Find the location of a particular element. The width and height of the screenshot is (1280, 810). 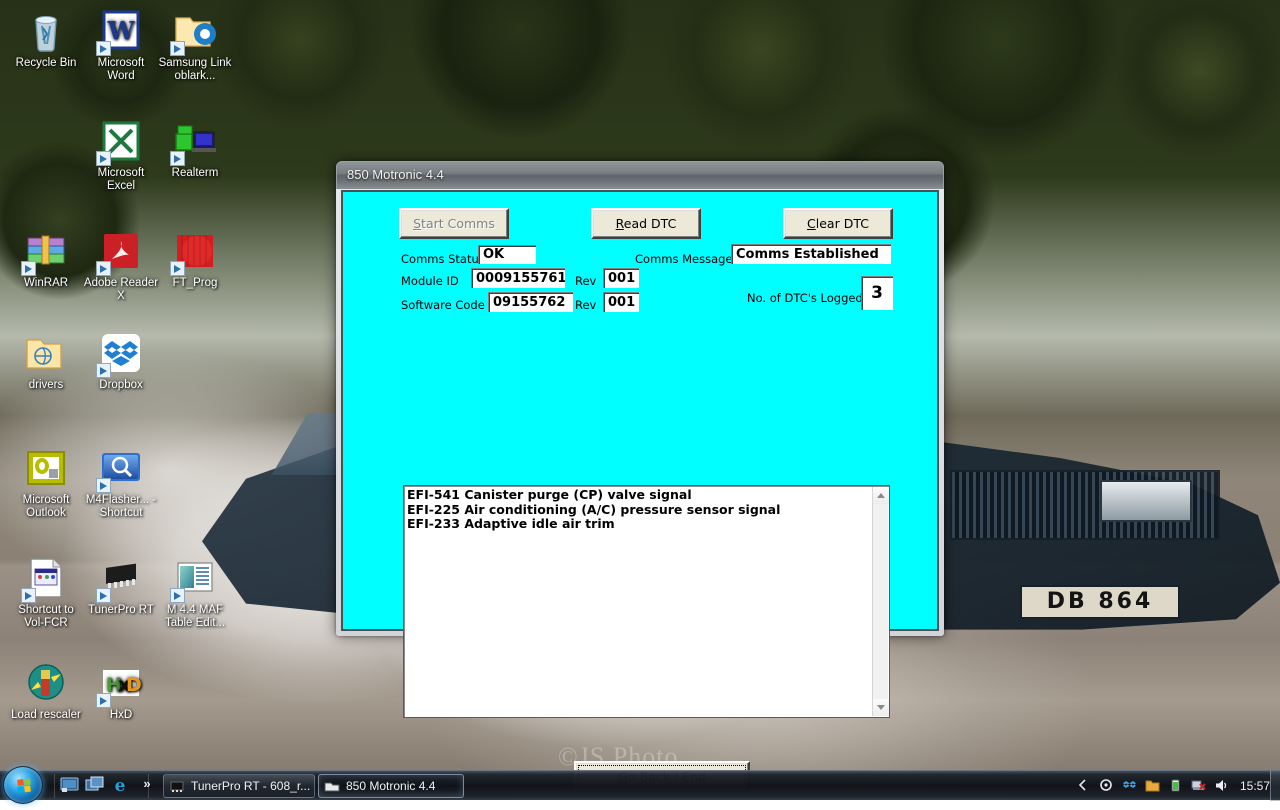

tray-network is located at coordinates (1199, 786).